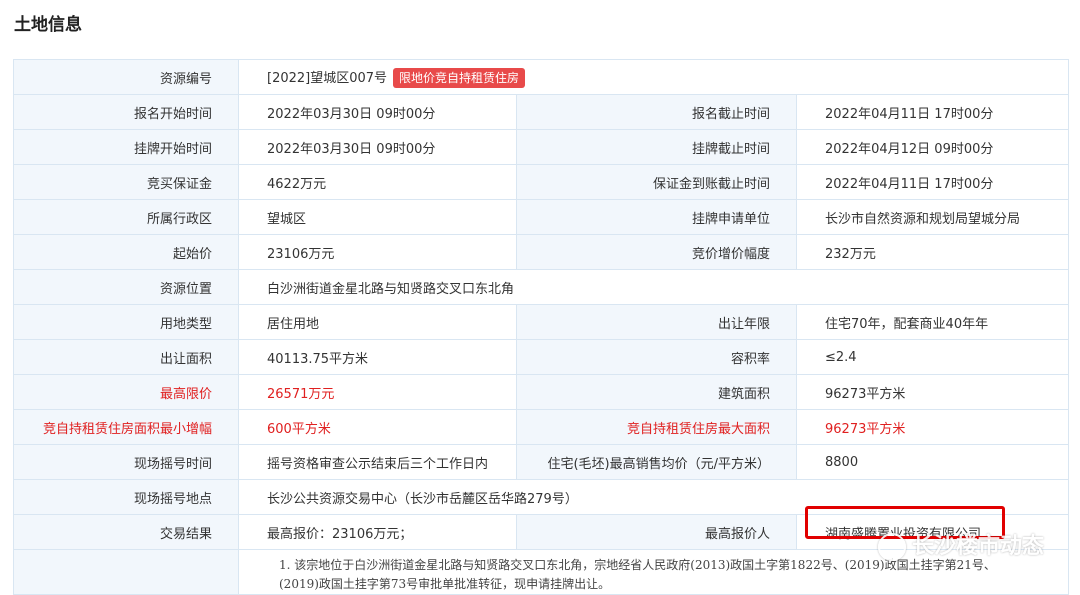 The height and width of the screenshot is (595, 1080). Describe the element at coordinates (653, 77) in the screenshot. I see `value-resource-id: [2022]望城区007号 限地价竞自持租赁住房` at that location.